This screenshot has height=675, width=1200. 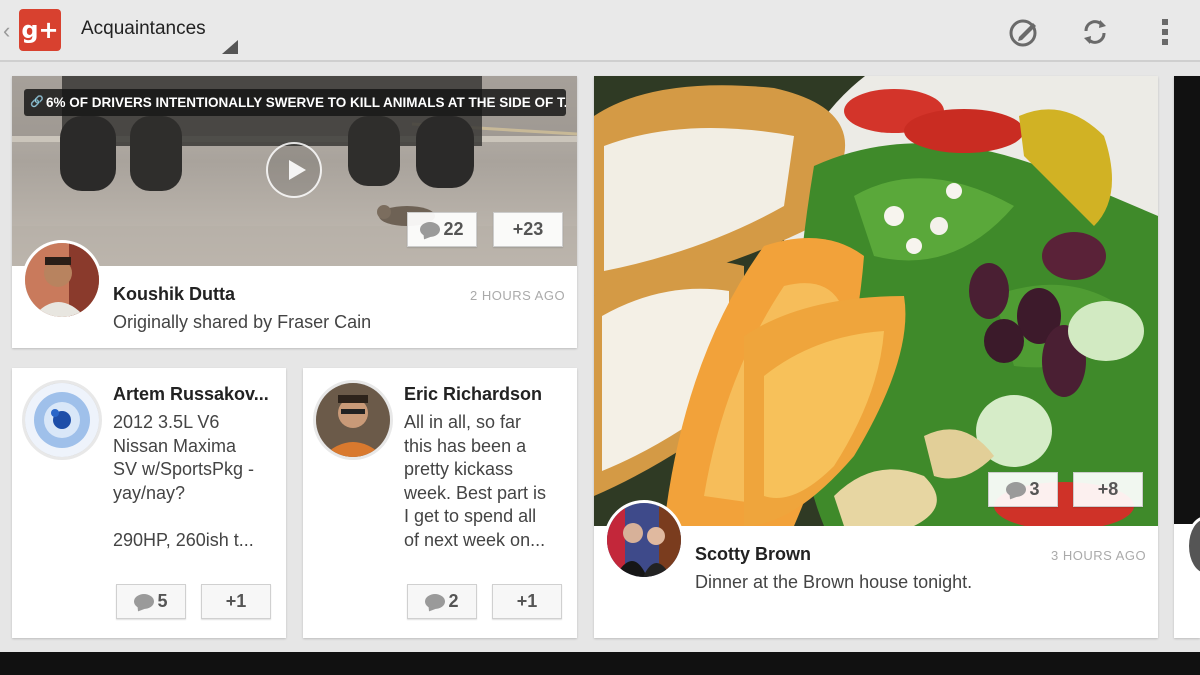 I want to click on post-timestamp: 3 HOURS AGO, so click(x=1099, y=555).